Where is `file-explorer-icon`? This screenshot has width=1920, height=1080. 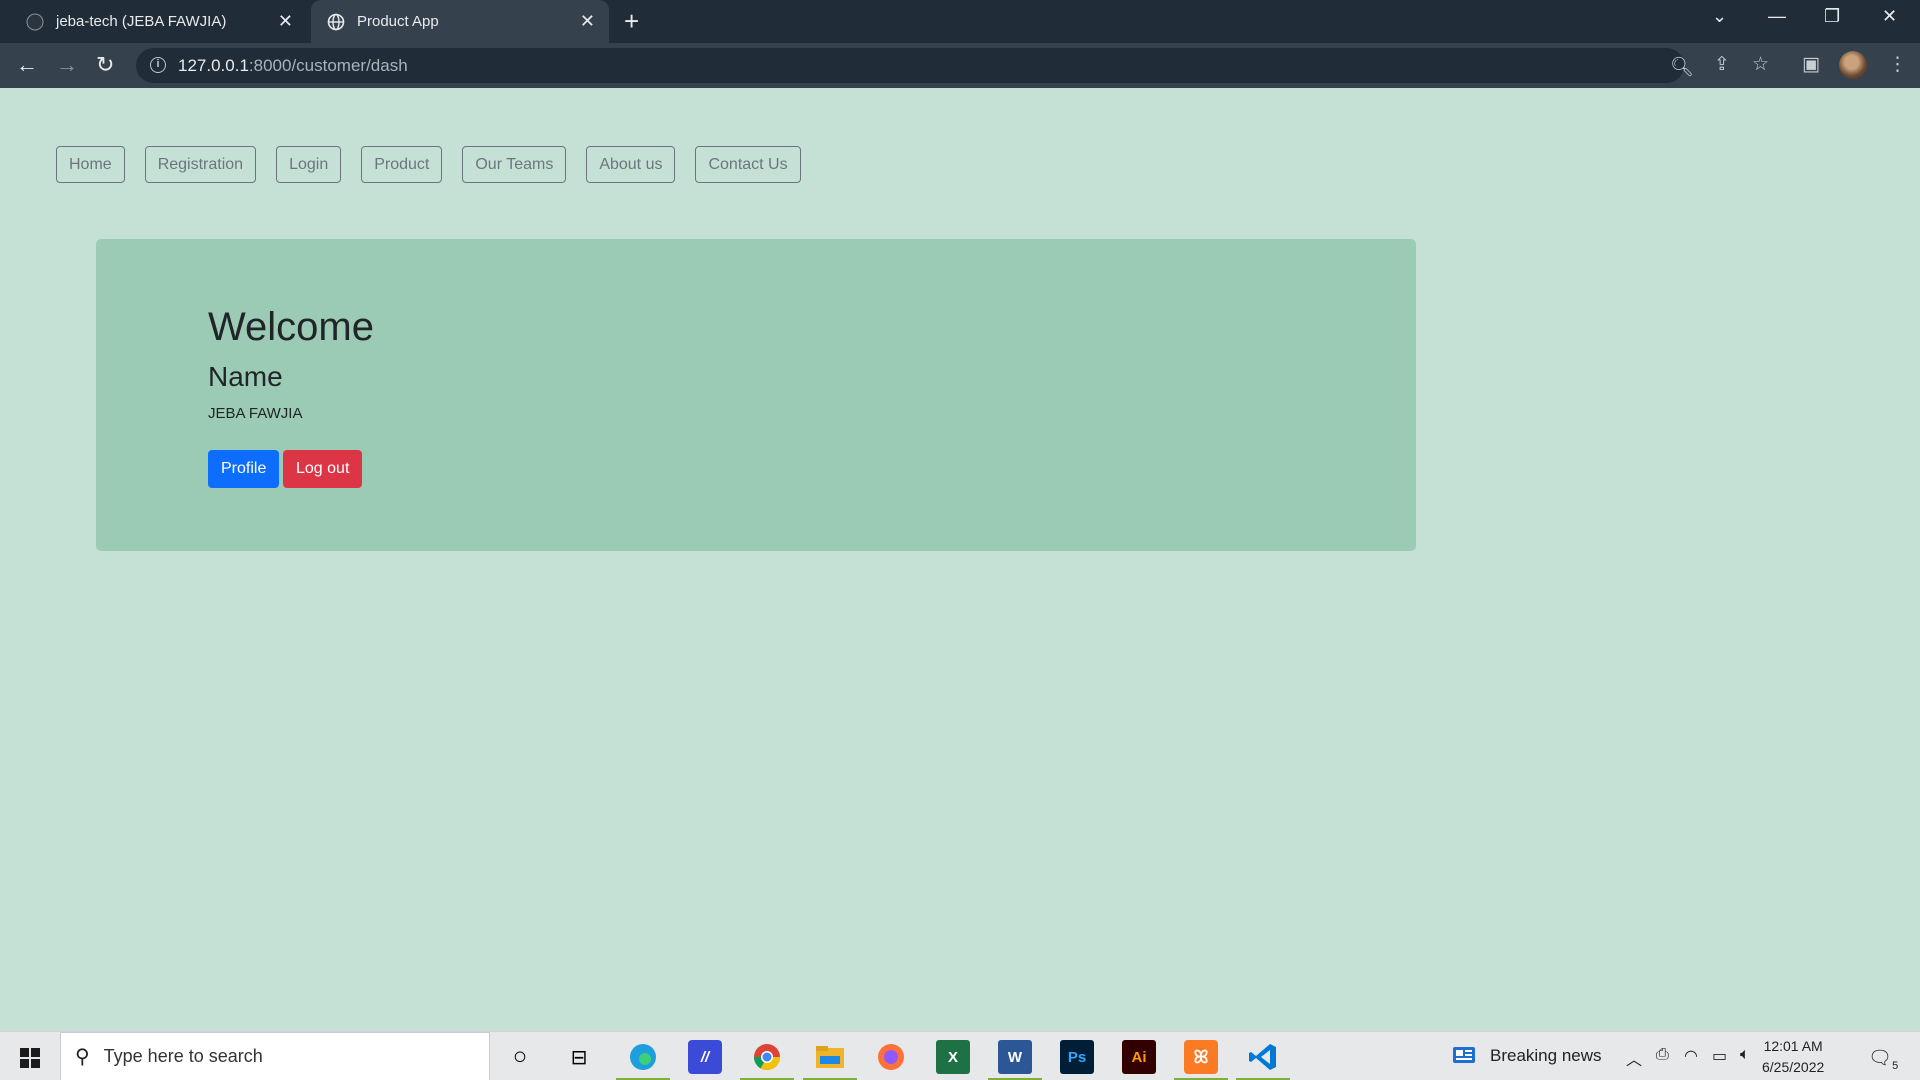
file-explorer-icon is located at coordinates (830, 1060).